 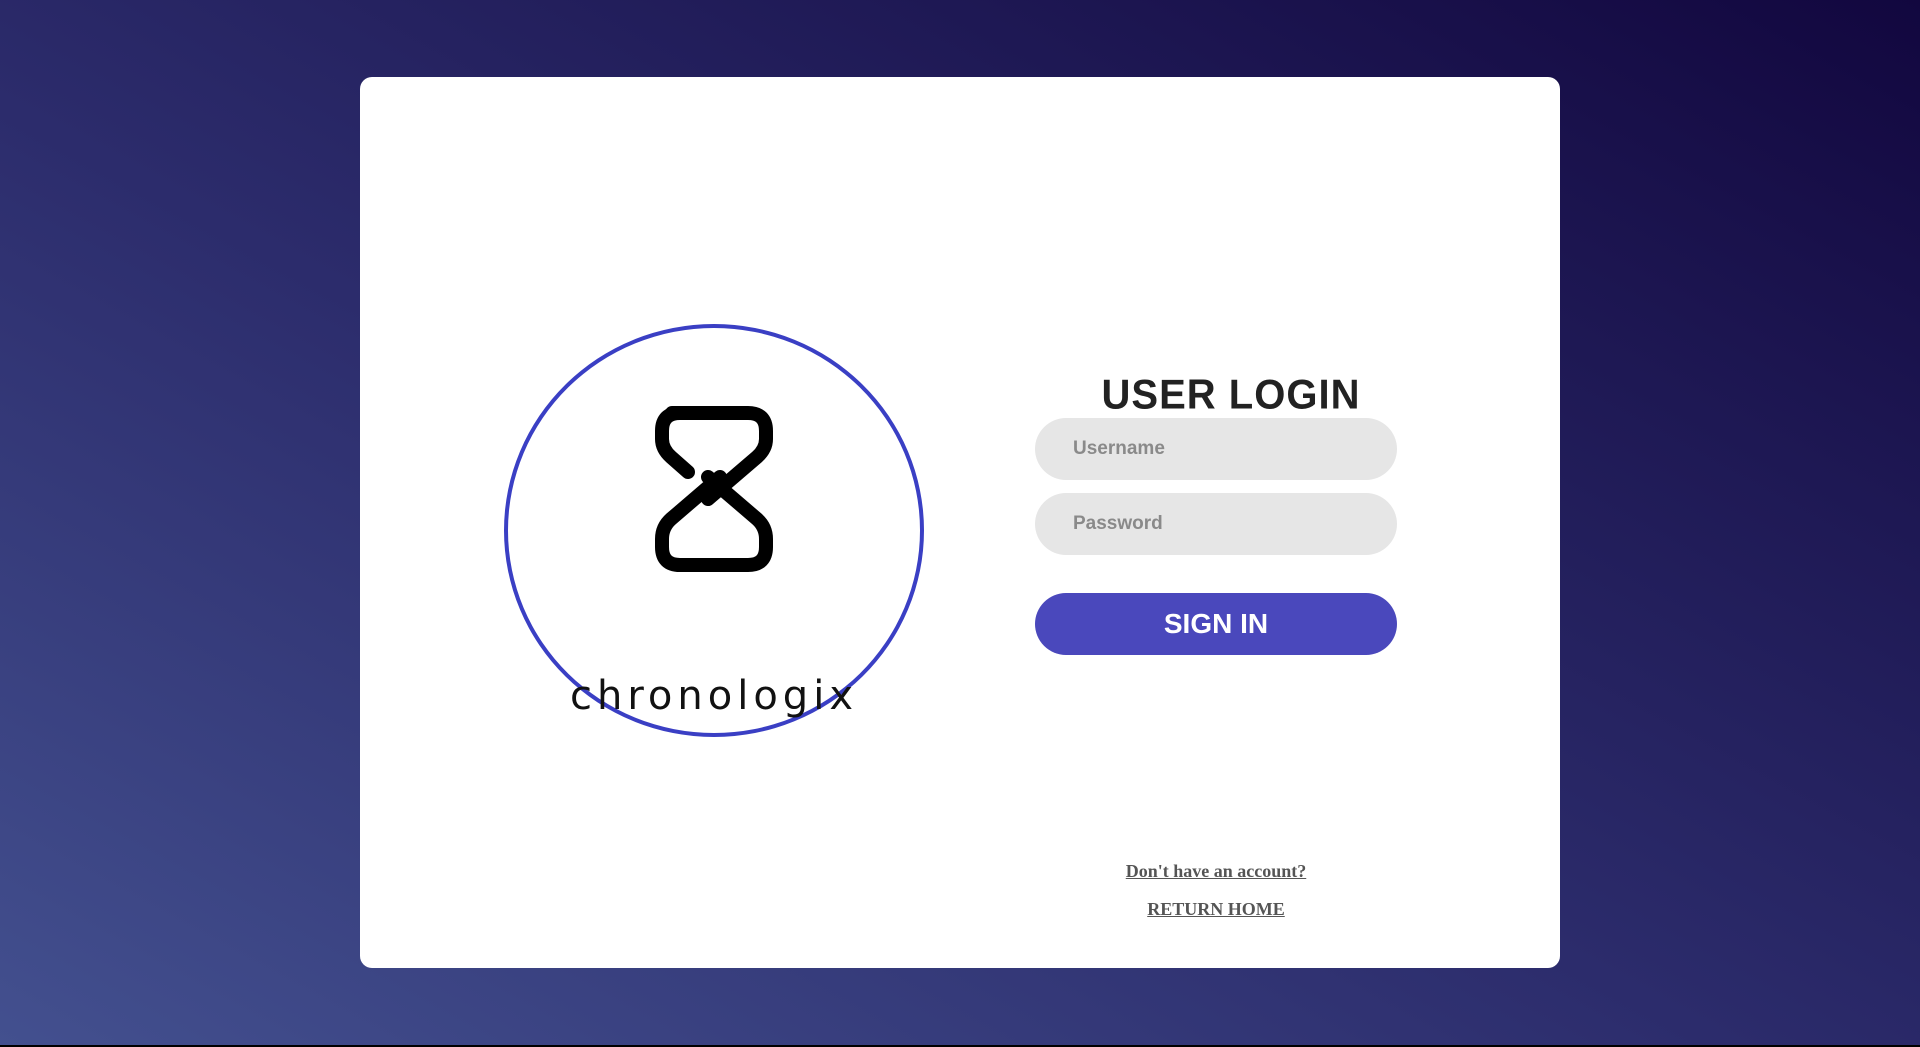 What do you see at coordinates (714, 489) in the screenshot?
I see `hourglass-s-icon` at bounding box center [714, 489].